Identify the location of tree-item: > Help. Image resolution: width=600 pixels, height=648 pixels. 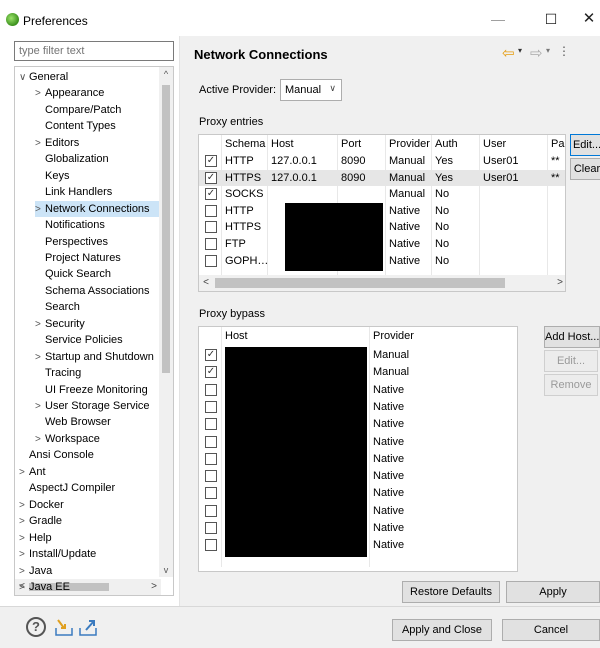
(89, 538).